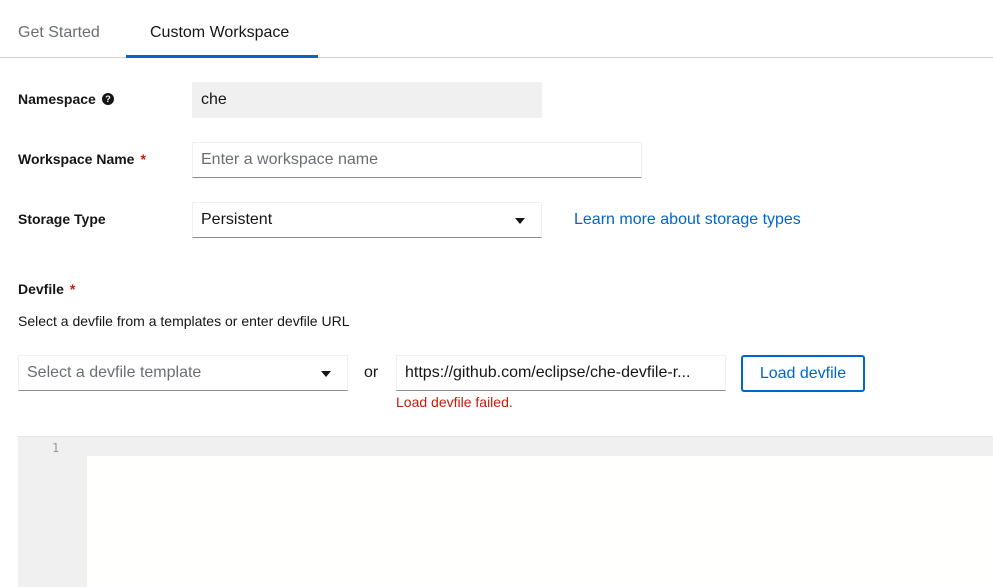 Image resolution: width=993 pixels, height=587 pixels. Describe the element at coordinates (803, 373) in the screenshot. I see `load-devfile-button: Load devfile` at that location.